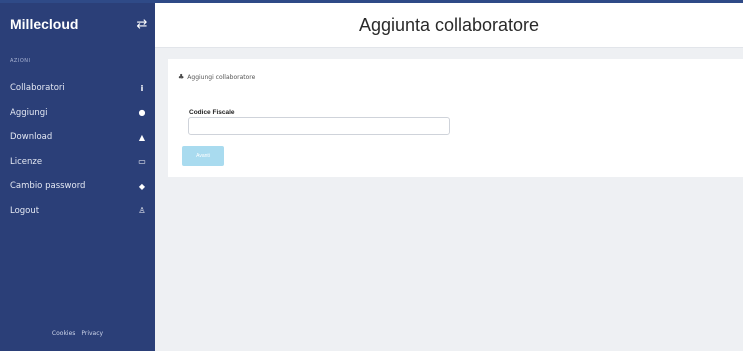 Image resolution: width=743 pixels, height=351 pixels. I want to click on sidebar-item-aggiungi: Aggiungi ●, so click(77, 113).